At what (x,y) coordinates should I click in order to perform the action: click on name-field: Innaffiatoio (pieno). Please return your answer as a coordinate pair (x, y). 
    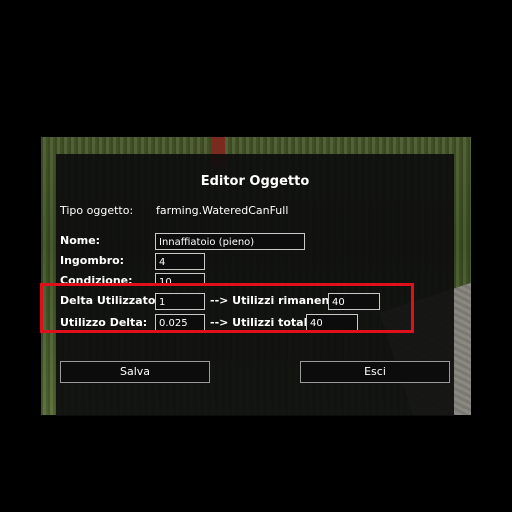
    Looking at the image, I should click on (230, 241).